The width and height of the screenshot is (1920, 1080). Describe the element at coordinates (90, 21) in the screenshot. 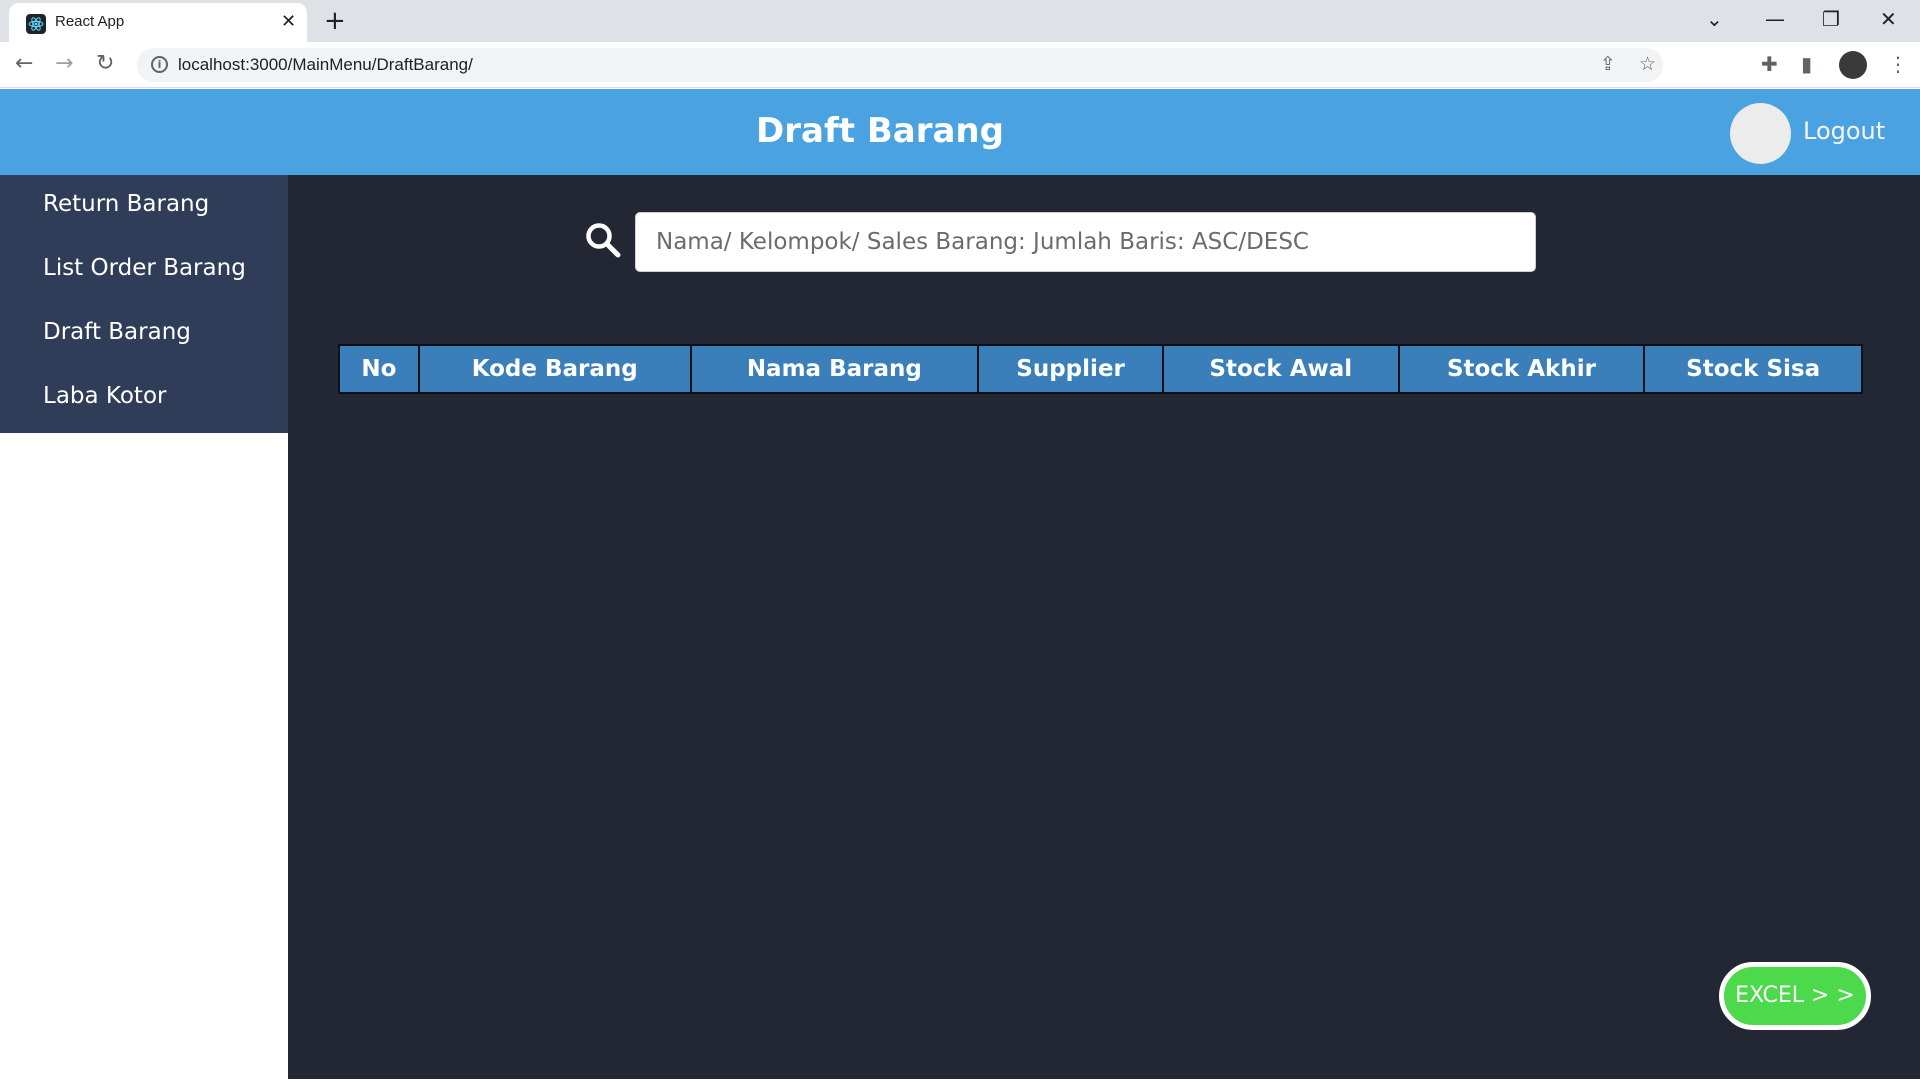

I see `tab-title: React App` at that location.